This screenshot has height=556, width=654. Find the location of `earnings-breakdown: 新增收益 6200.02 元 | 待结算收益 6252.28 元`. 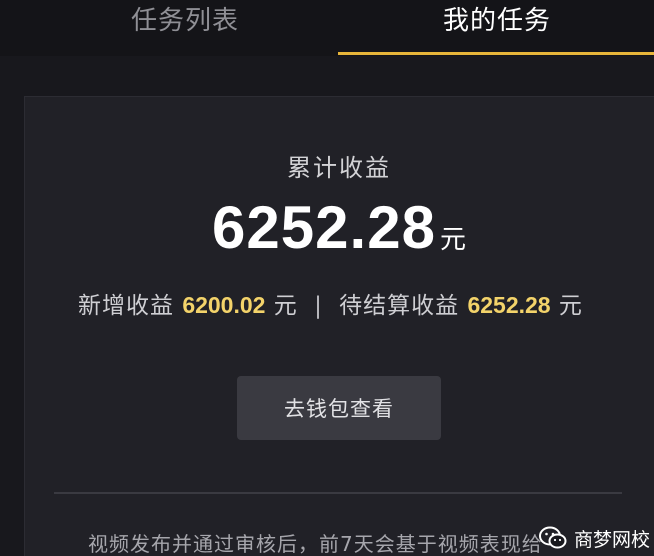

earnings-breakdown: 新增收益 6200.02 元 | 待结算收益 6252.28 元 is located at coordinates (358, 303).